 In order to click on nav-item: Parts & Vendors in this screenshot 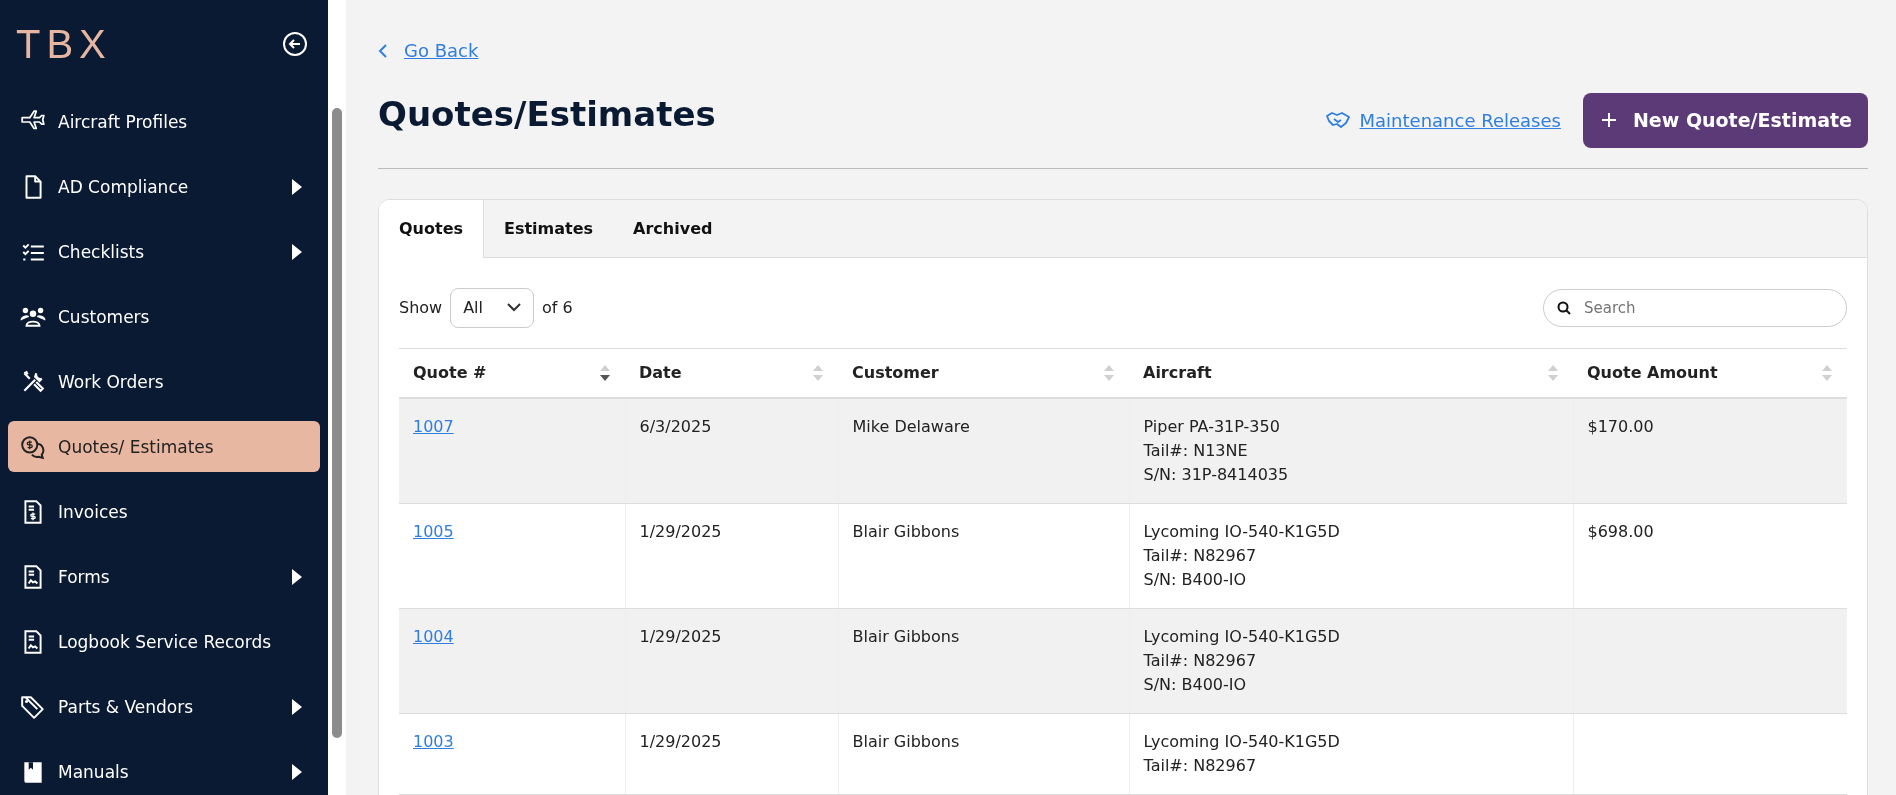, I will do `click(164, 706)`.